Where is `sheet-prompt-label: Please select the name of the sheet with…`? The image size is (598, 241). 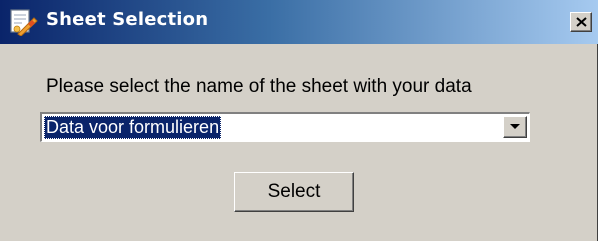
sheet-prompt-label: Please select the name of the sheet with… is located at coordinates (259, 86).